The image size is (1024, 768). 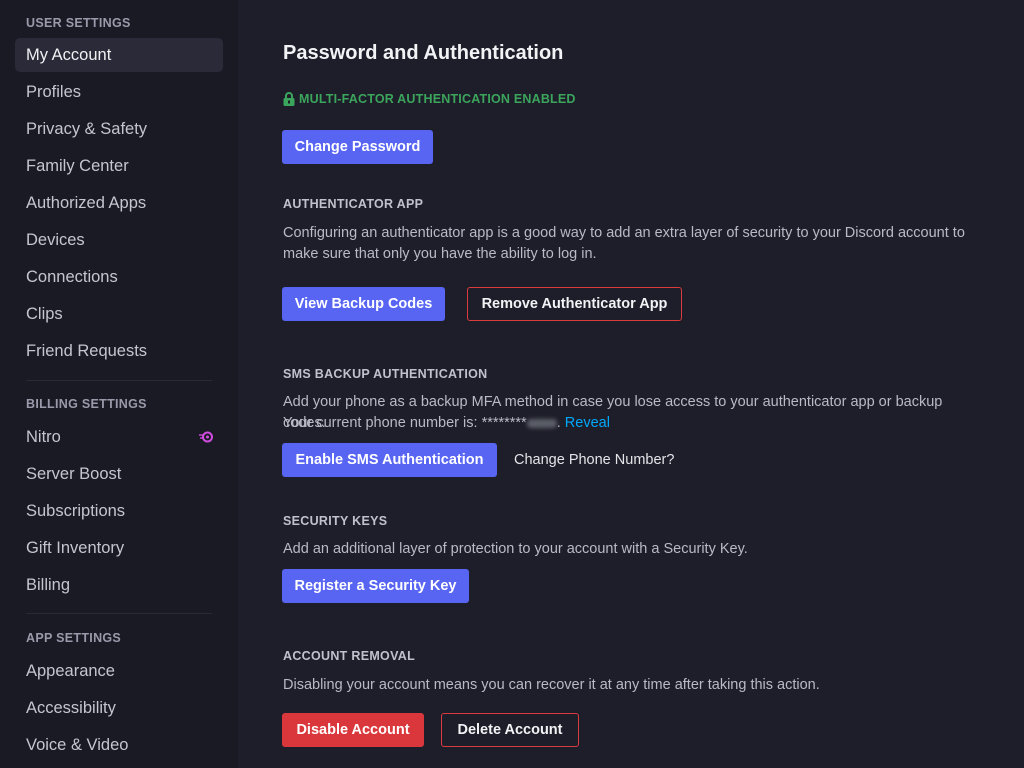 What do you see at coordinates (382, 423) in the screenshot?
I see `phone-number-label: Your current phone number is:` at bounding box center [382, 423].